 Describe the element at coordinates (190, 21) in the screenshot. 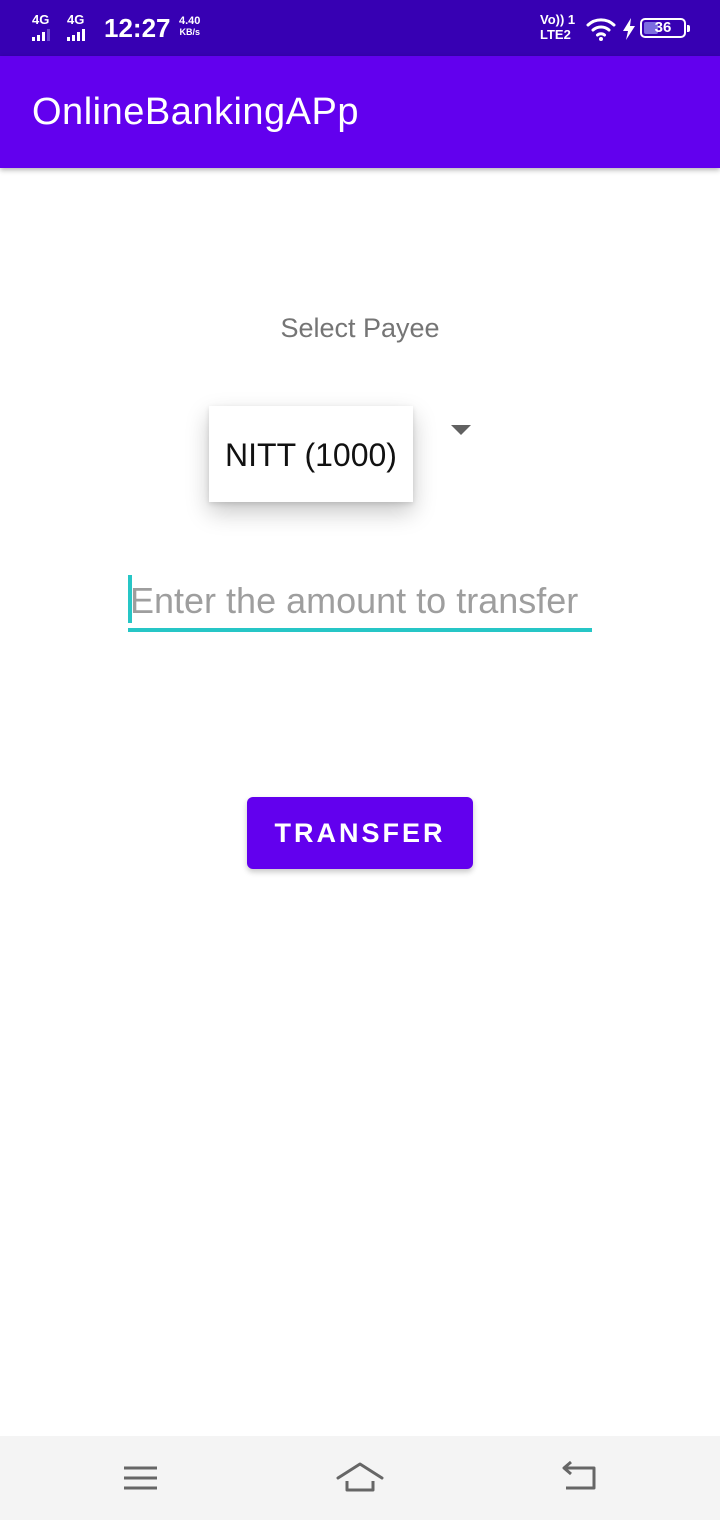

I see `network-speed-value: 4.40` at that location.